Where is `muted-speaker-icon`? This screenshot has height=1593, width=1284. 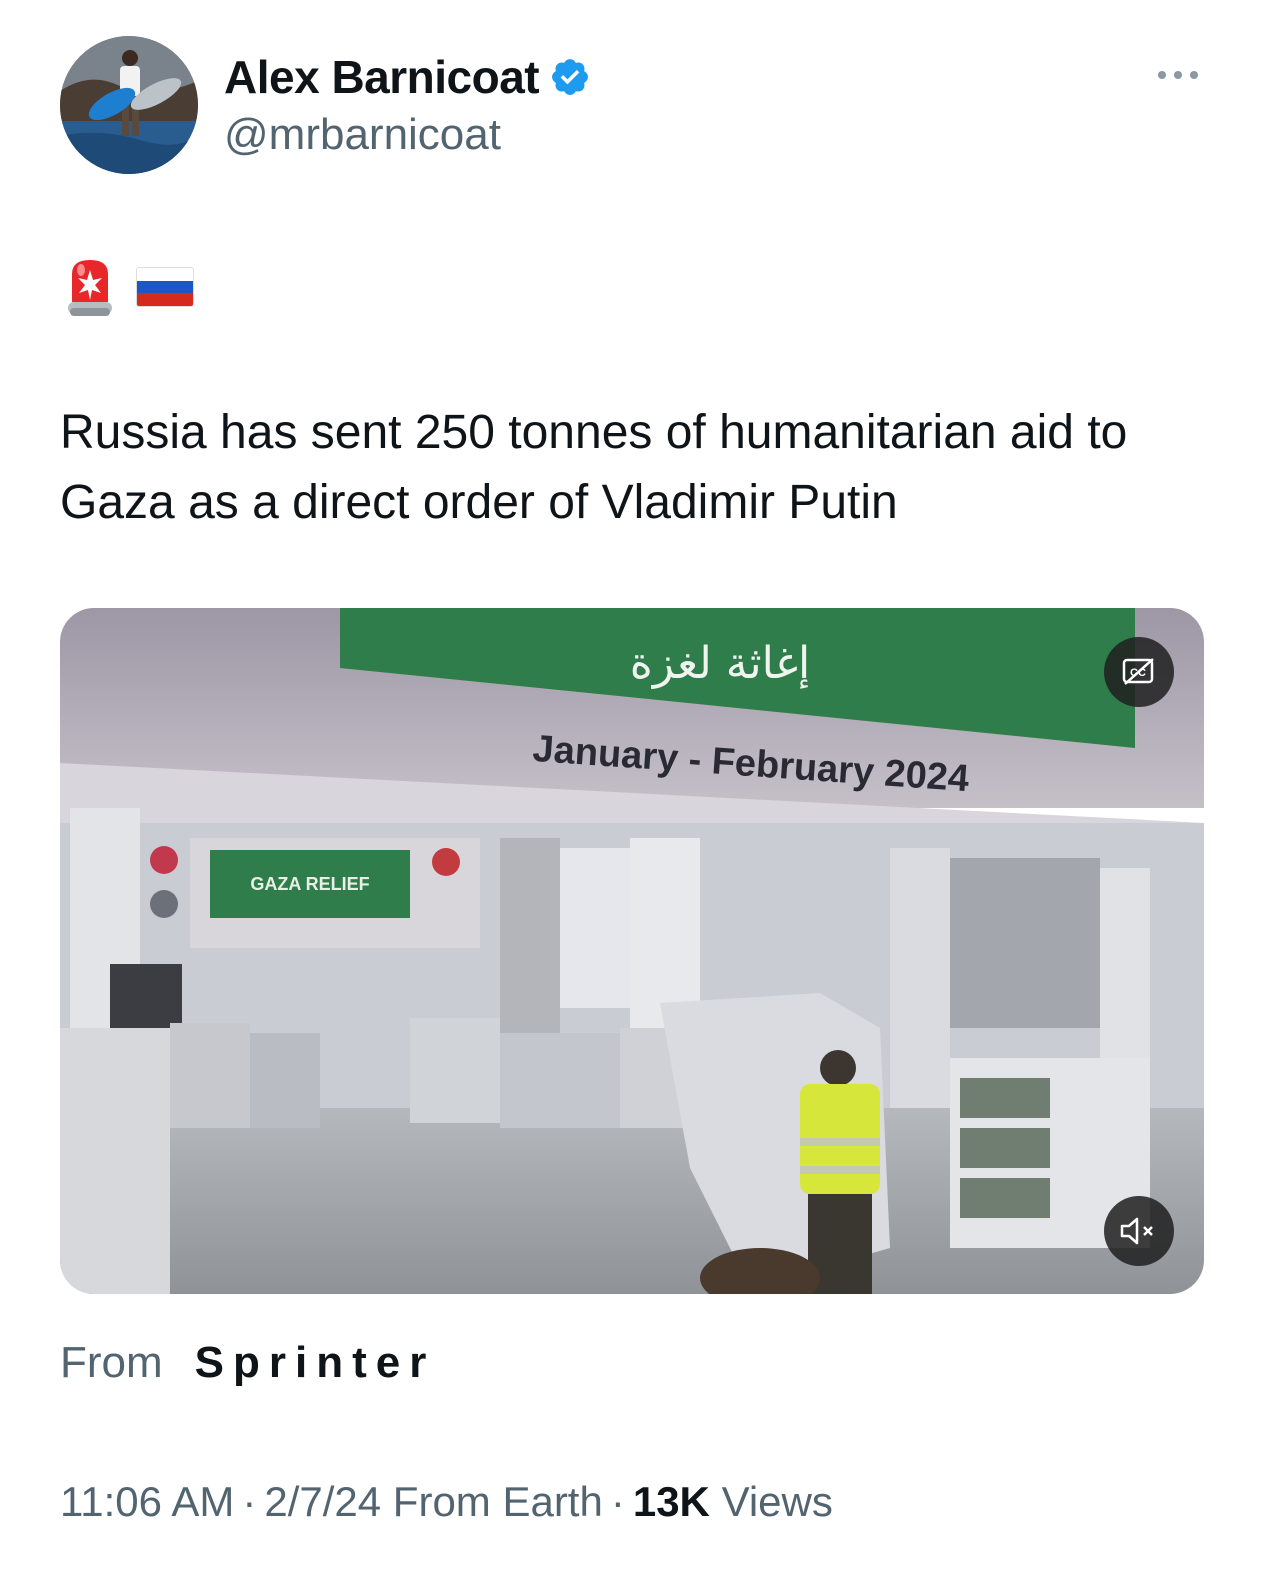
muted-speaker-icon is located at coordinates (1136, 1231).